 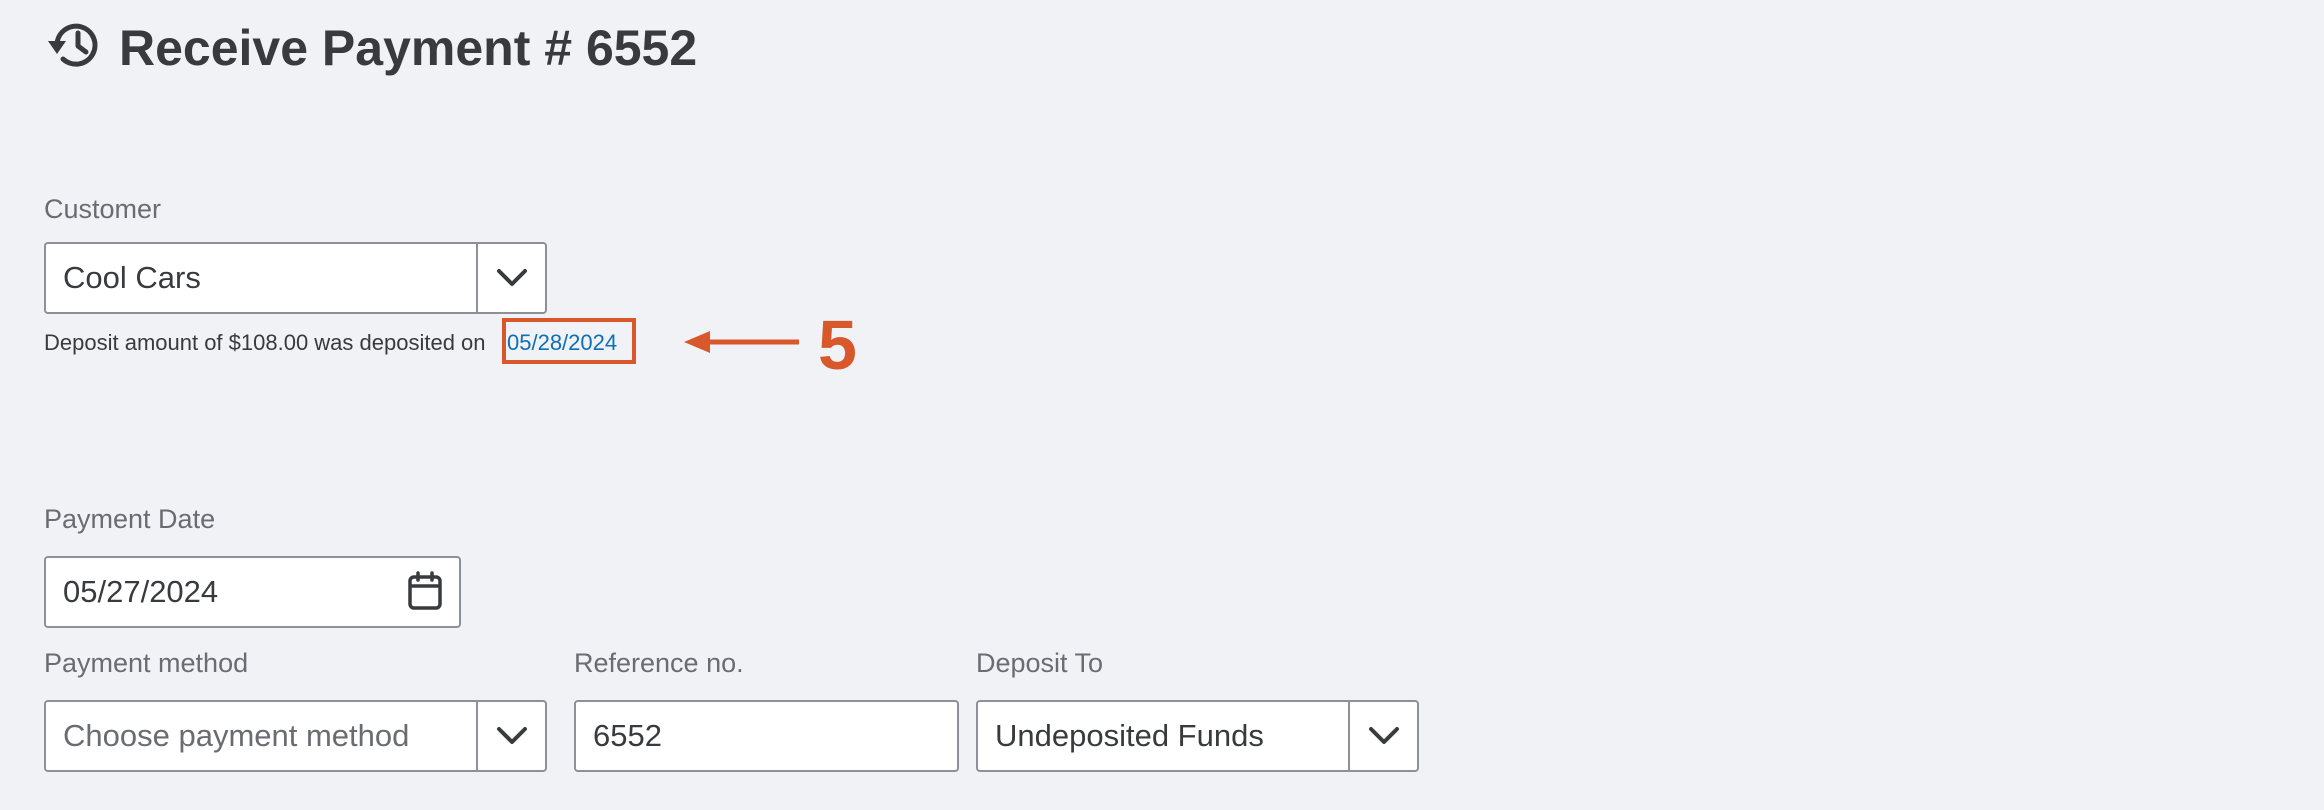 What do you see at coordinates (1040, 663) in the screenshot?
I see `deposit-to-label: Deposit To` at bounding box center [1040, 663].